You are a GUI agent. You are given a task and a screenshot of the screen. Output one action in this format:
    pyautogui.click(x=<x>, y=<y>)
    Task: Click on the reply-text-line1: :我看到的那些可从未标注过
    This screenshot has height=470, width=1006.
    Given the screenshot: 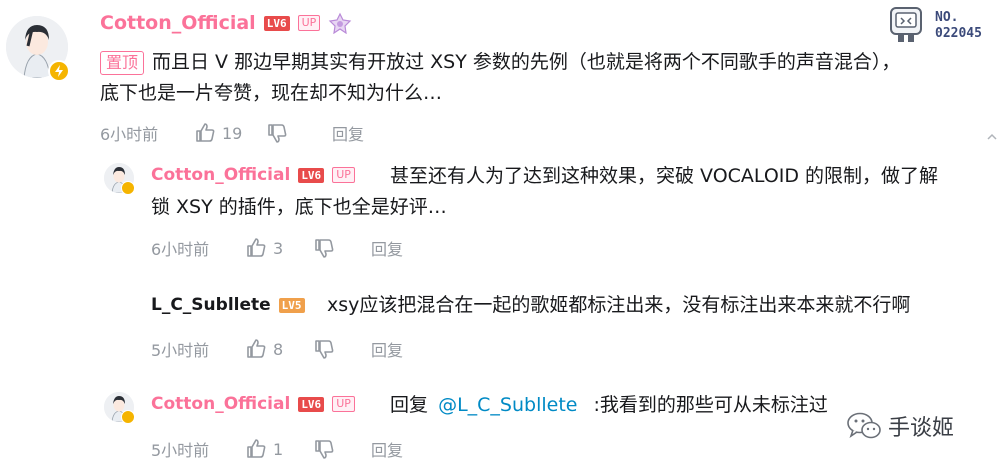 What is the action you would take?
    pyautogui.click(x=710, y=405)
    